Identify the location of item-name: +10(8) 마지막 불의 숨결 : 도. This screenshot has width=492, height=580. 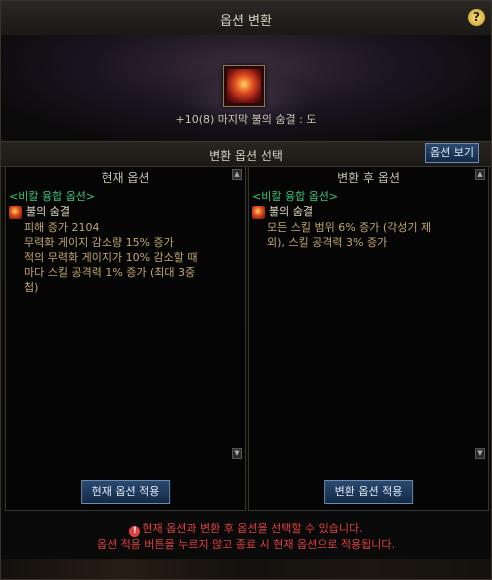
(246, 119).